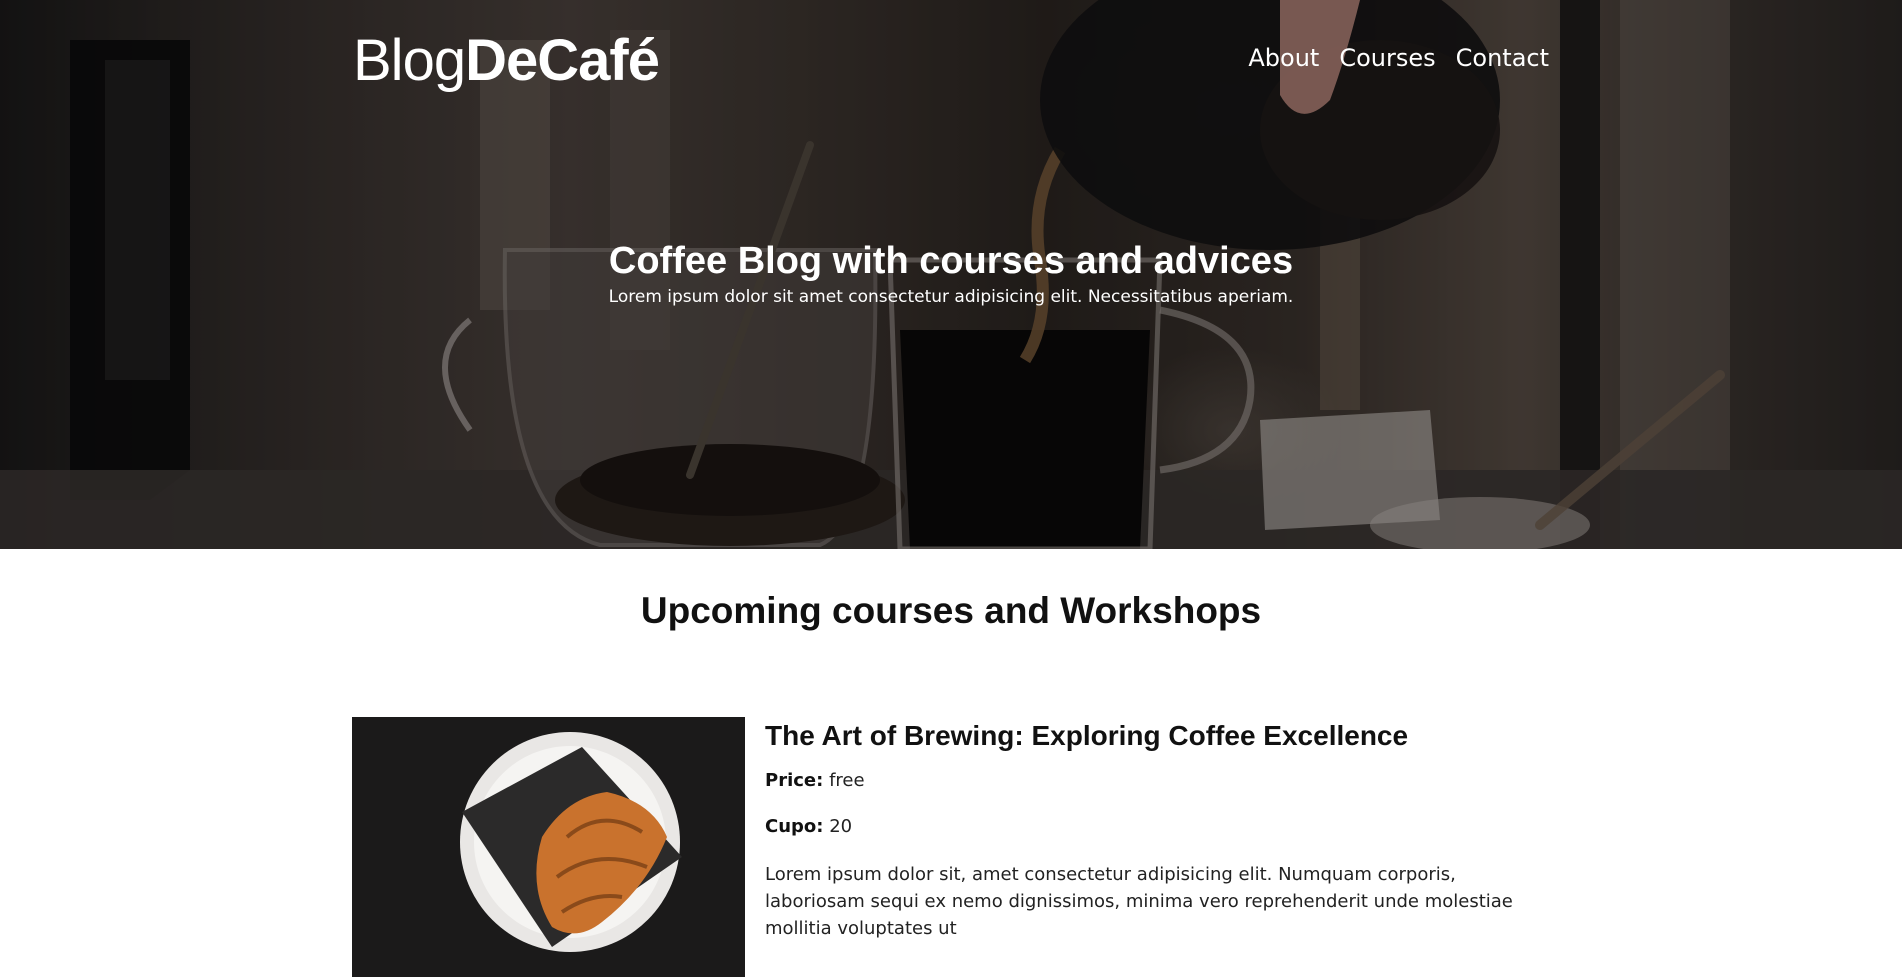 The height and width of the screenshot is (977, 1902). Describe the element at coordinates (951, 63) in the screenshot. I see `site-header: BlogDeCafé About Courses Contact` at that location.